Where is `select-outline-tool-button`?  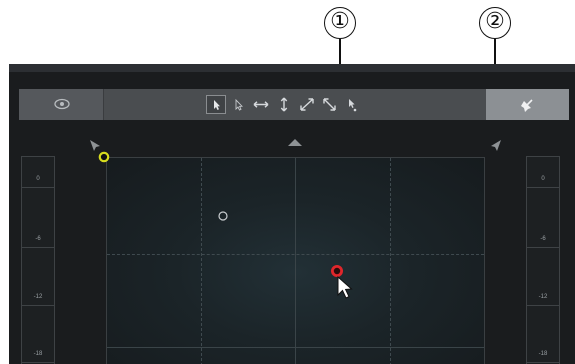 select-outline-tool-button is located at coordinates (239, 104).